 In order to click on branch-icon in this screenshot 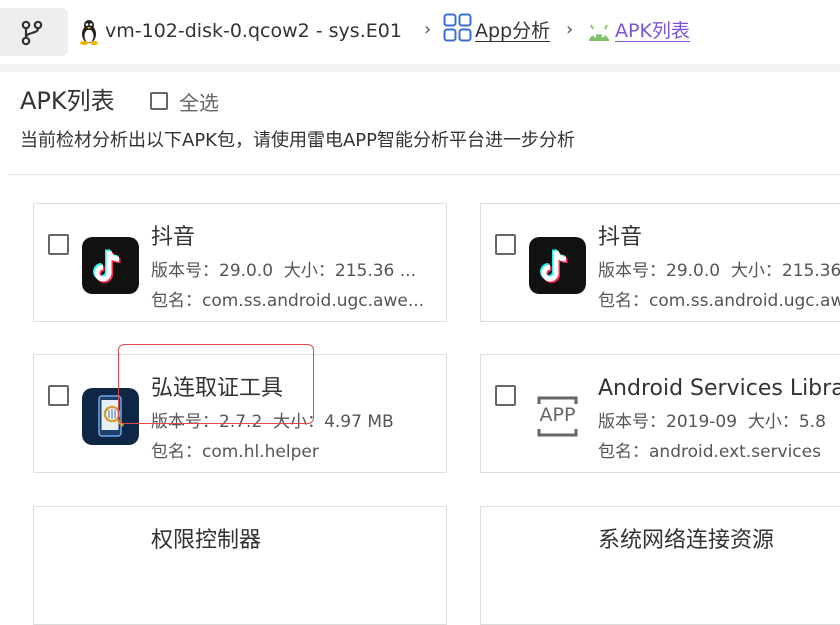, I will do `click(32, 33)`.